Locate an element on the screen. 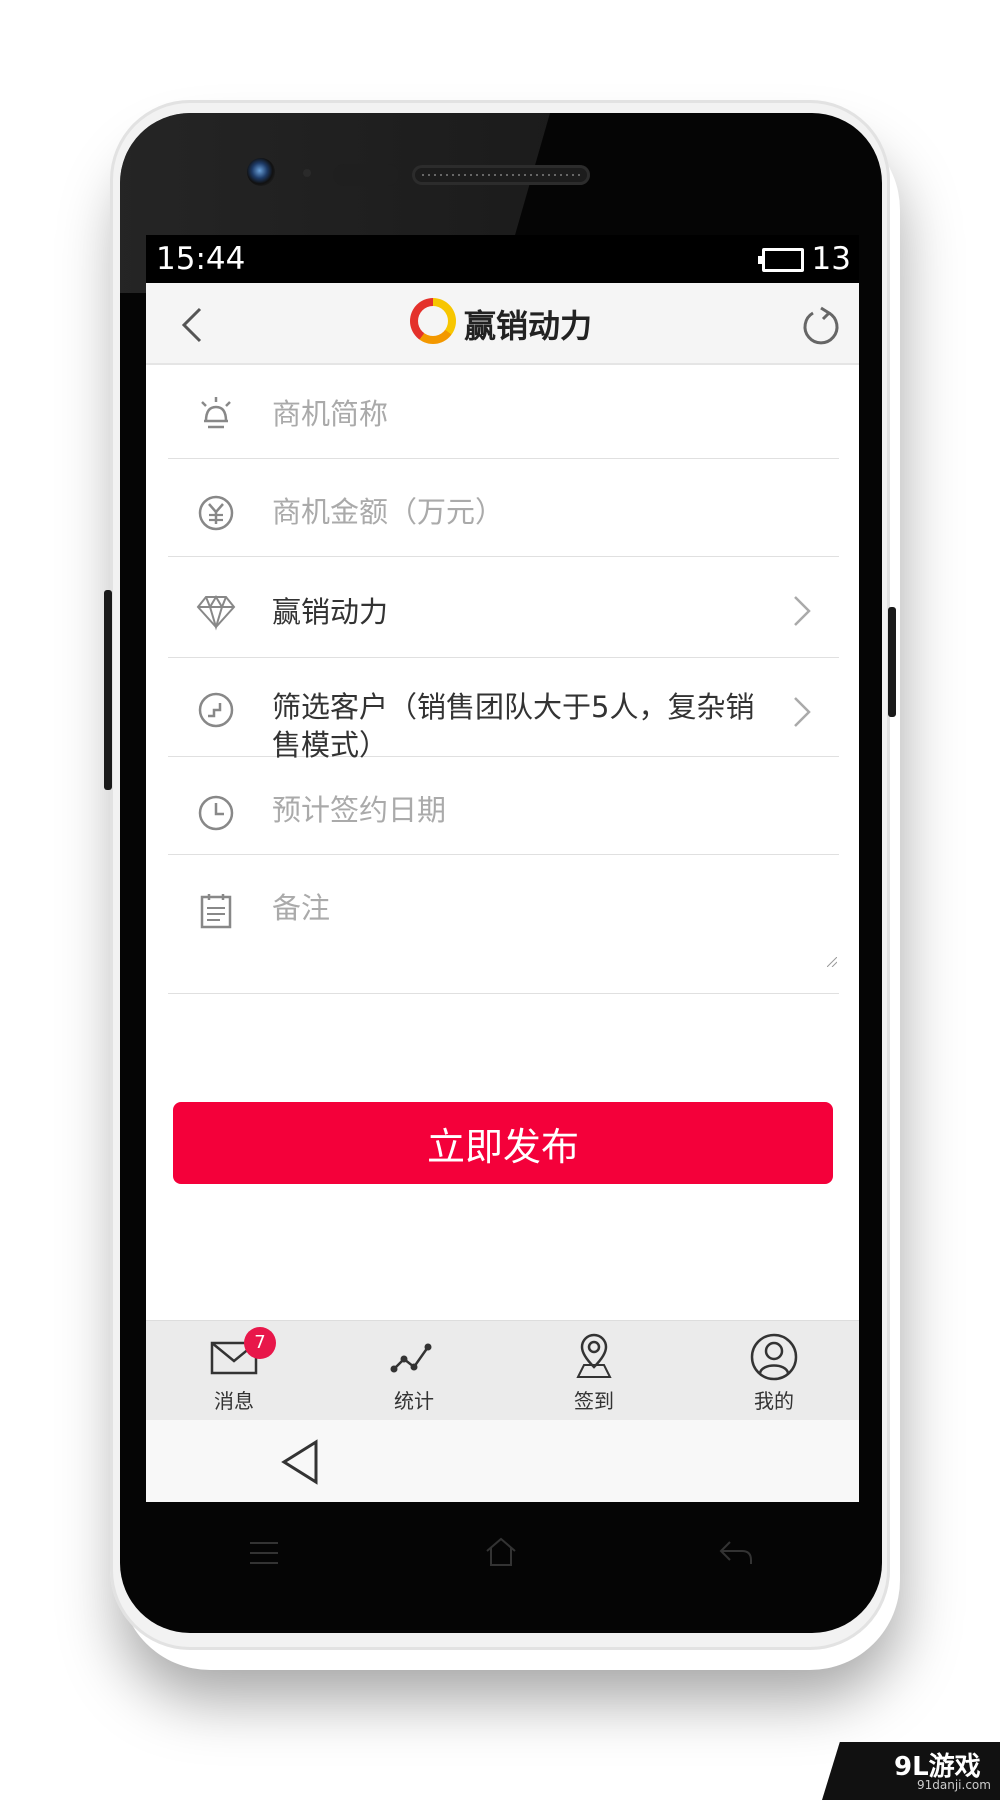 This screenshot has width=1000, height=1800. front-camera is located at coordinates (261, 172).